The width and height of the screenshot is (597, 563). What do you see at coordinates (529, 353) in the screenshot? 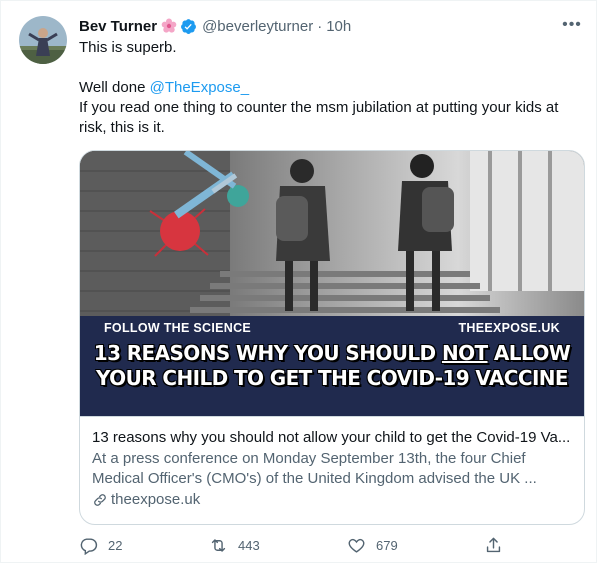
I see `headline-part-2: ALLOW` at bounding box center [529, 353].